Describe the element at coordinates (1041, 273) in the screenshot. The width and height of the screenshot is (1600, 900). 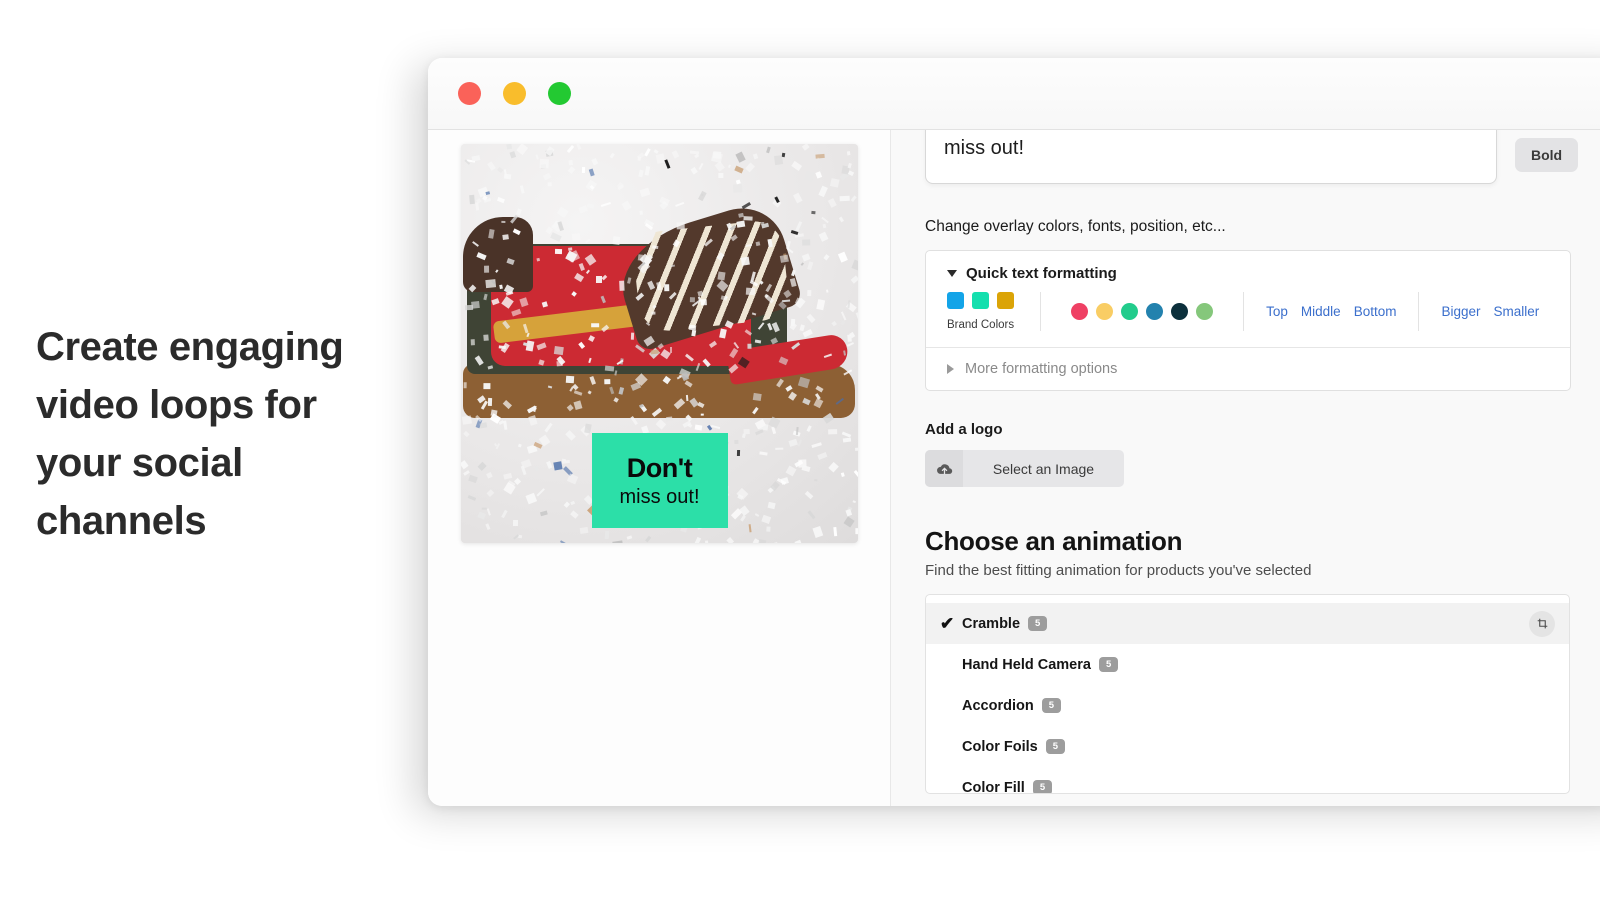
I see `quick-formatting-title: Quick text formatting` at that location.